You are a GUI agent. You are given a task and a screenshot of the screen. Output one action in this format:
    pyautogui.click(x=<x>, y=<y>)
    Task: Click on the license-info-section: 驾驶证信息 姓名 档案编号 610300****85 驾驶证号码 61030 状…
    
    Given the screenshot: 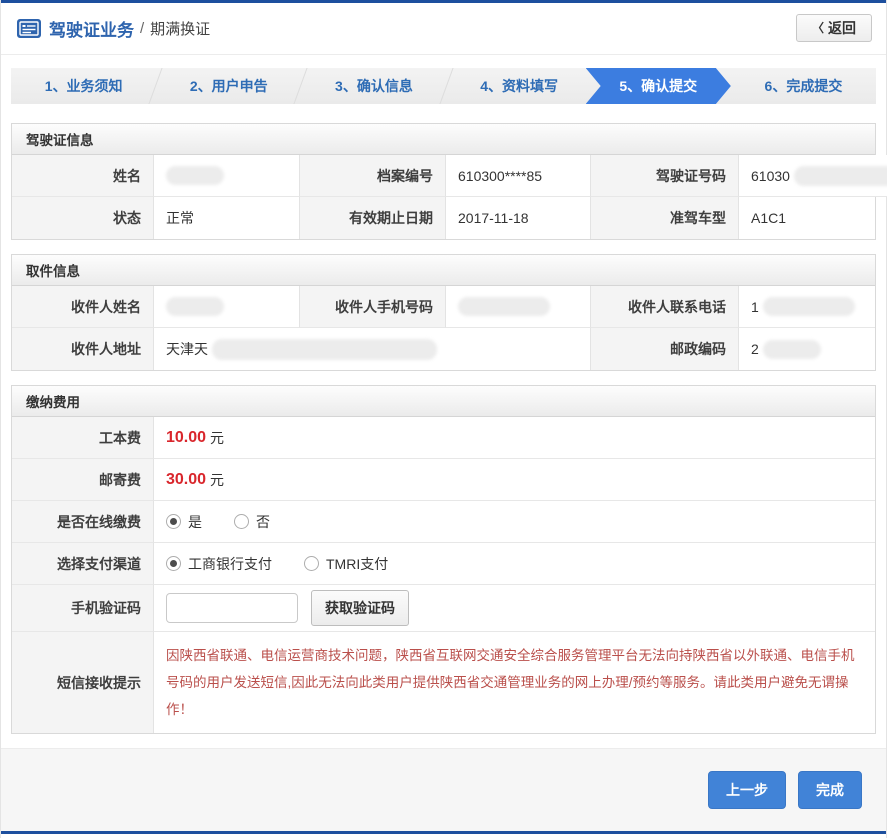 What is the action you would take?
    pyautogui.click(x=449, y=181)
    